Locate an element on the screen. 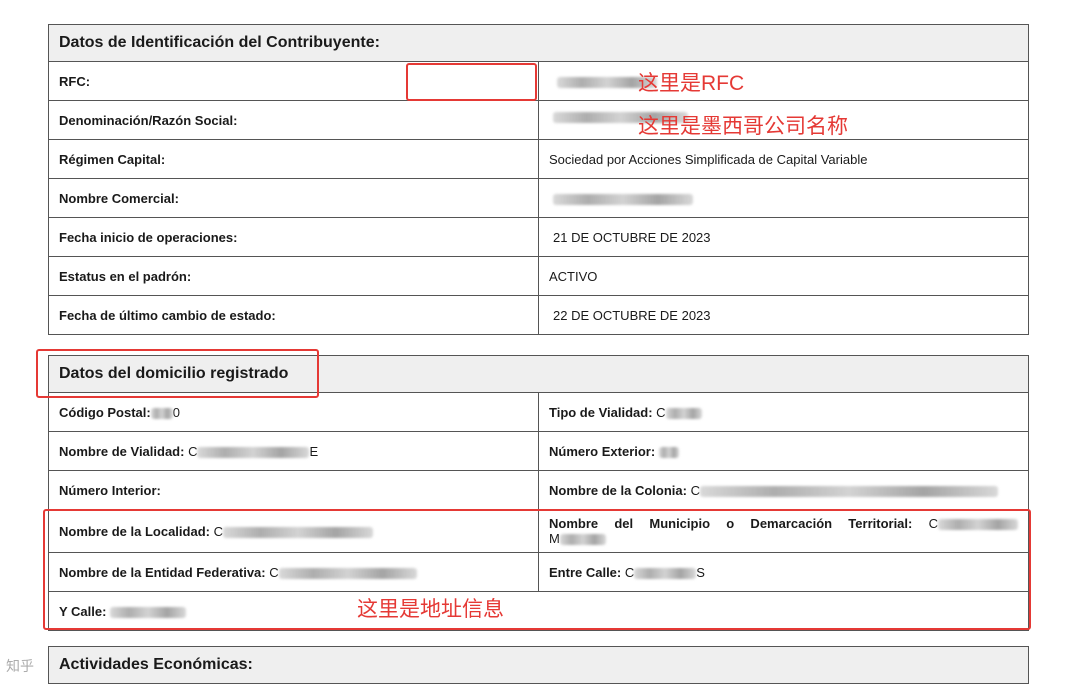  redacted-postal-code is located at coordinates (161, 413).